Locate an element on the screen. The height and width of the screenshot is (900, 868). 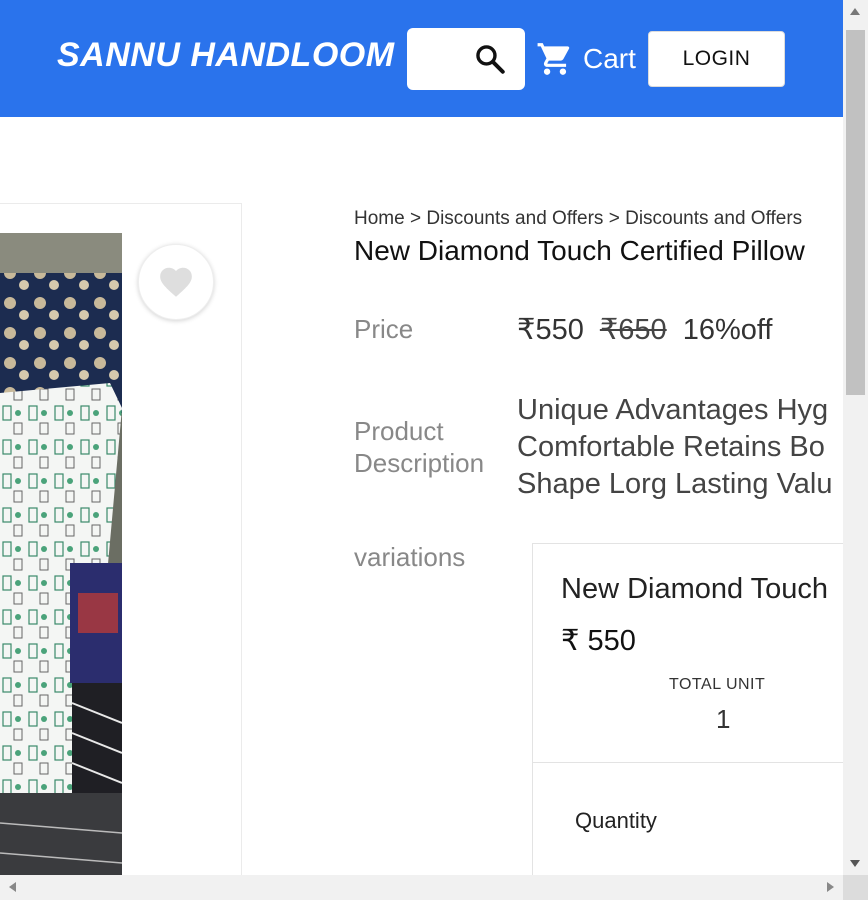
description-label: Product Description is located at coordinates (419, 447).